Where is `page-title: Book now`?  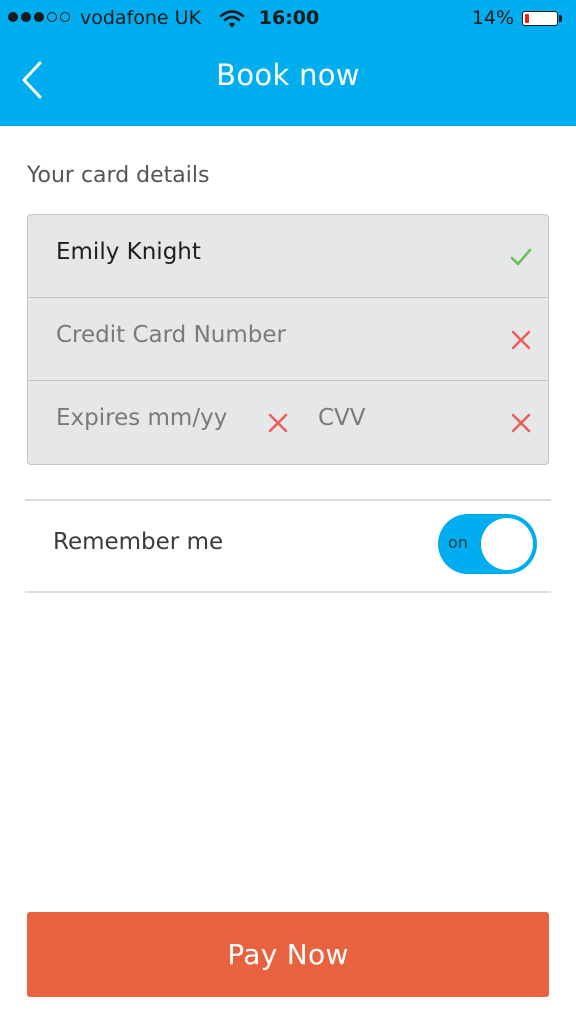 page-title: Book now is located at coordinates (288, 75).